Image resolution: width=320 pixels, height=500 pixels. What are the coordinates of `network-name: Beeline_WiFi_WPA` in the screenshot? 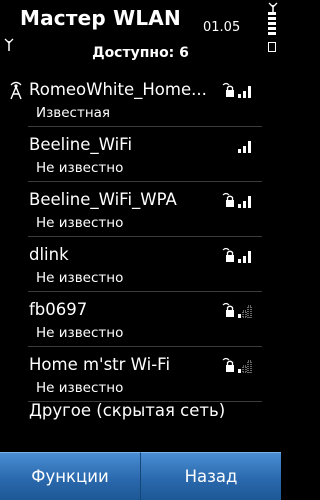 It's located at (103, 199).